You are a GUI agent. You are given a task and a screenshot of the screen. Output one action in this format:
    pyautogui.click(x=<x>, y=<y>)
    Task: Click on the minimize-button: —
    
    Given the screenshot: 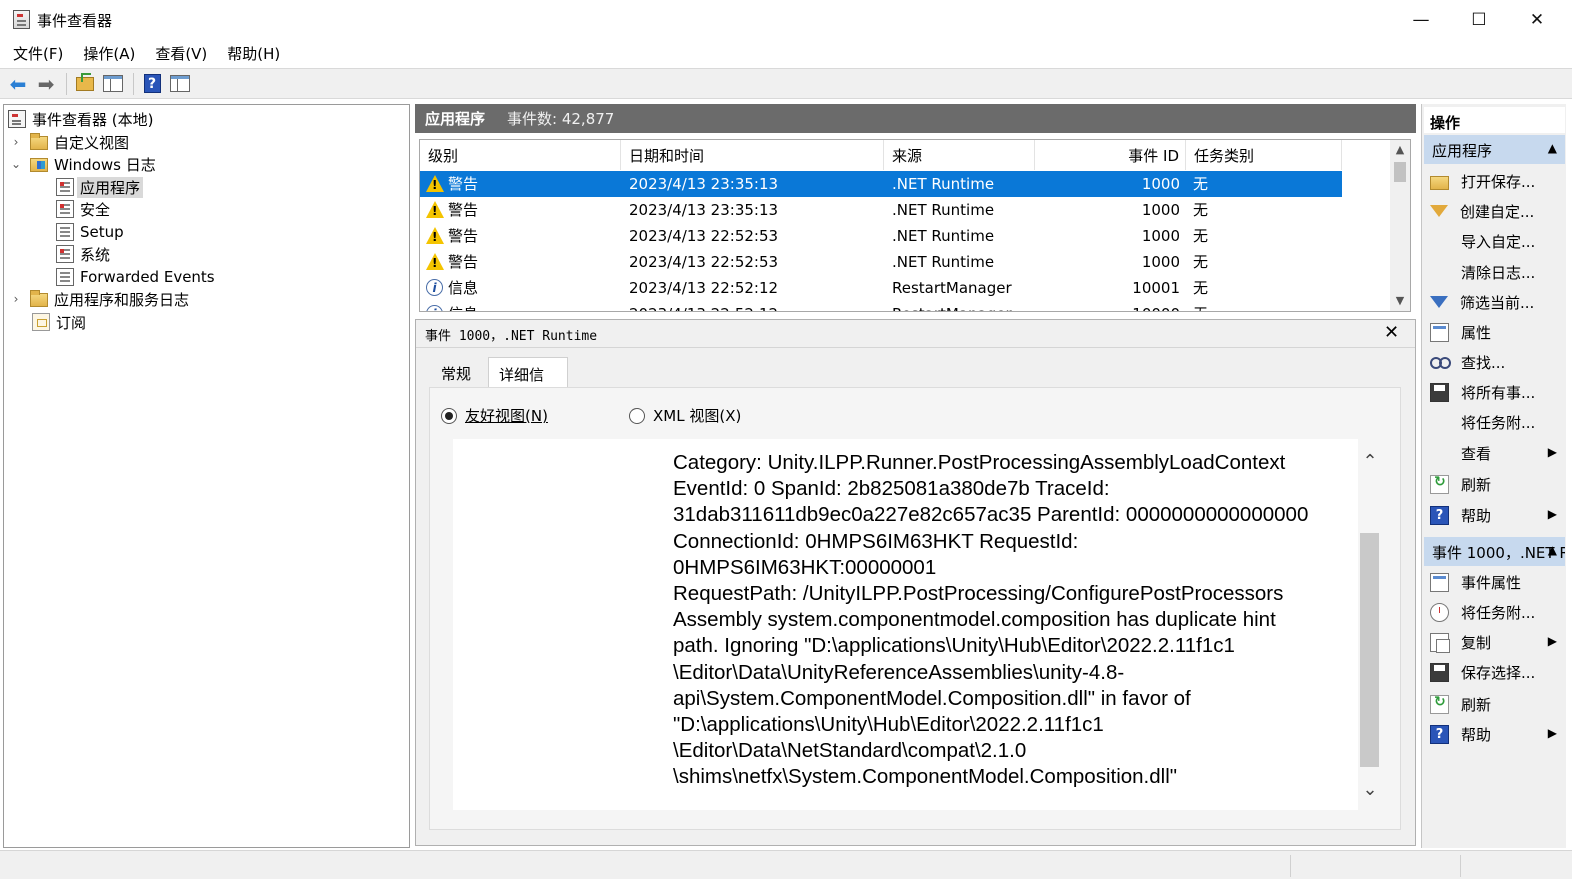 What is the action you would take?
    pyautogui.click(x=1421, y=20)
    